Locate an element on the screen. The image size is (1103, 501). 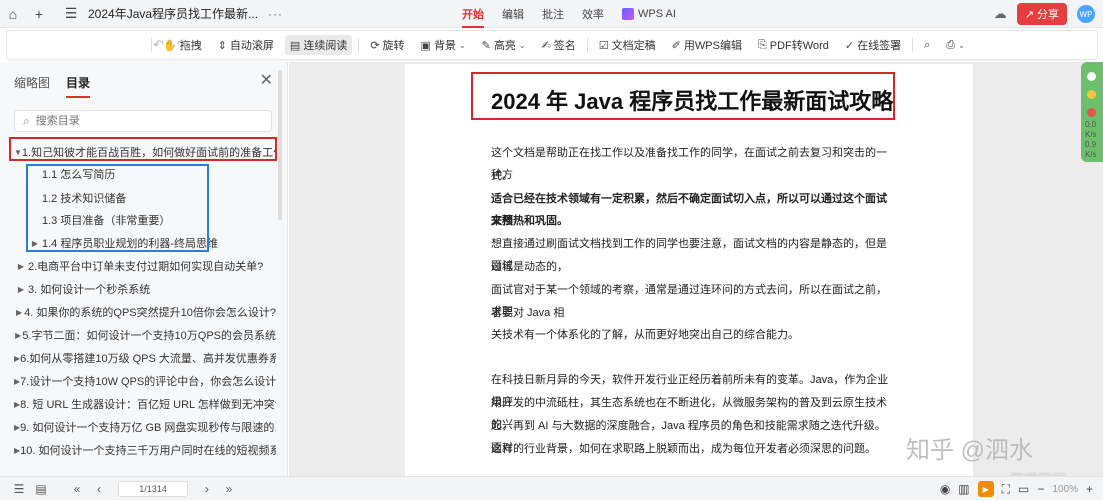
sidebar-scrollbar is located at coordinates (280, 145).